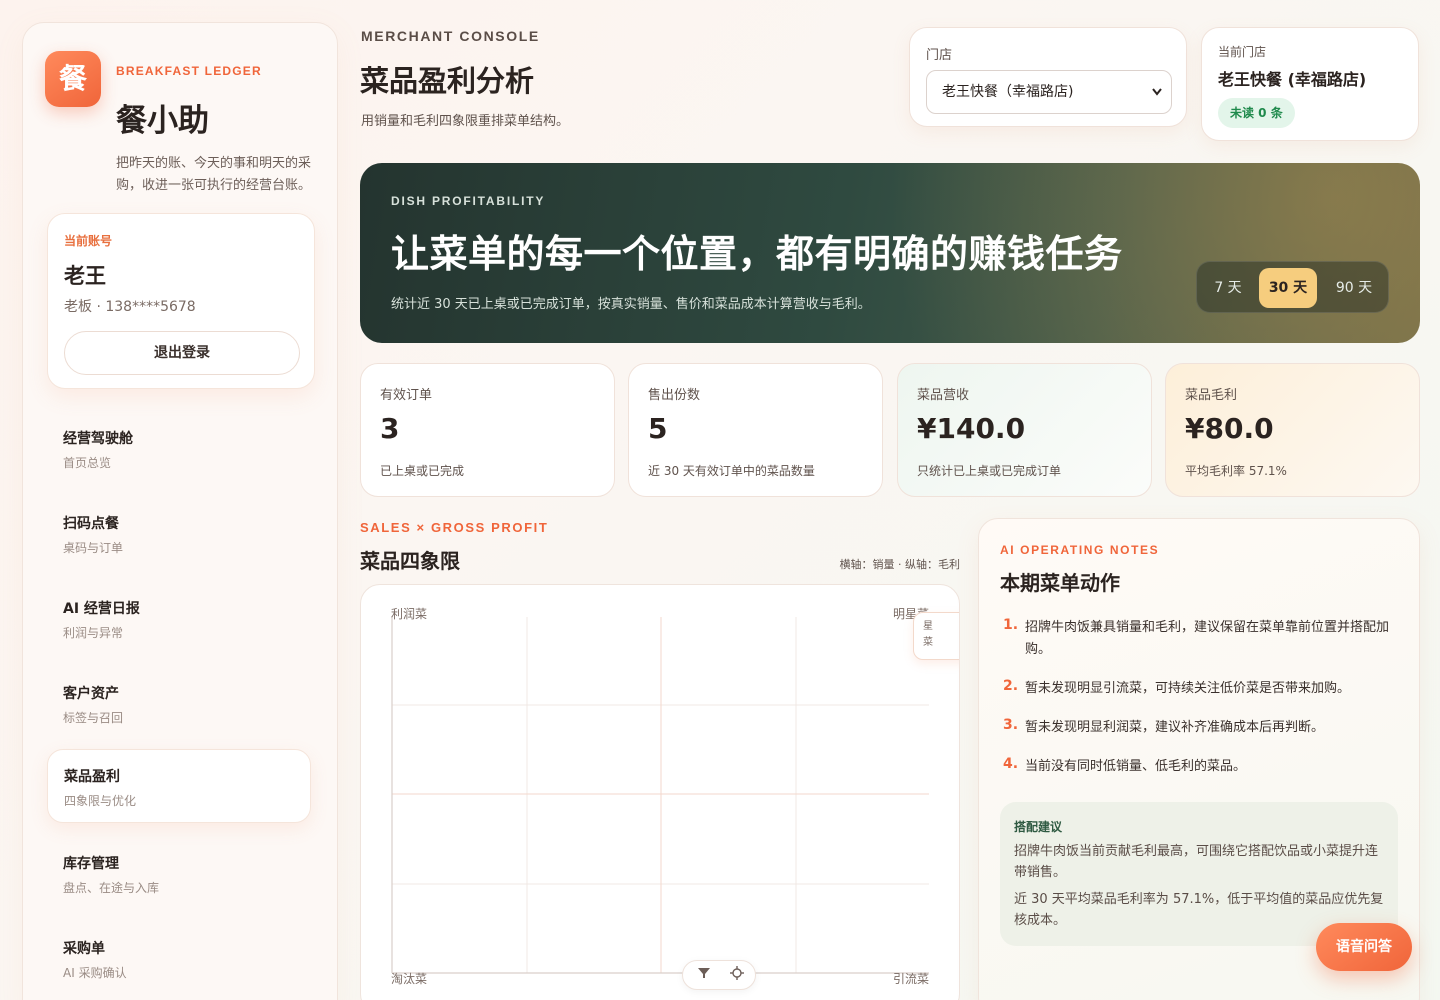 The width and height of the screenshot is (1440, 1000). Describe the element at coordinates (409, 614) in the screenshot. I see `quadrant-label-profit: 利润菜` at that location.